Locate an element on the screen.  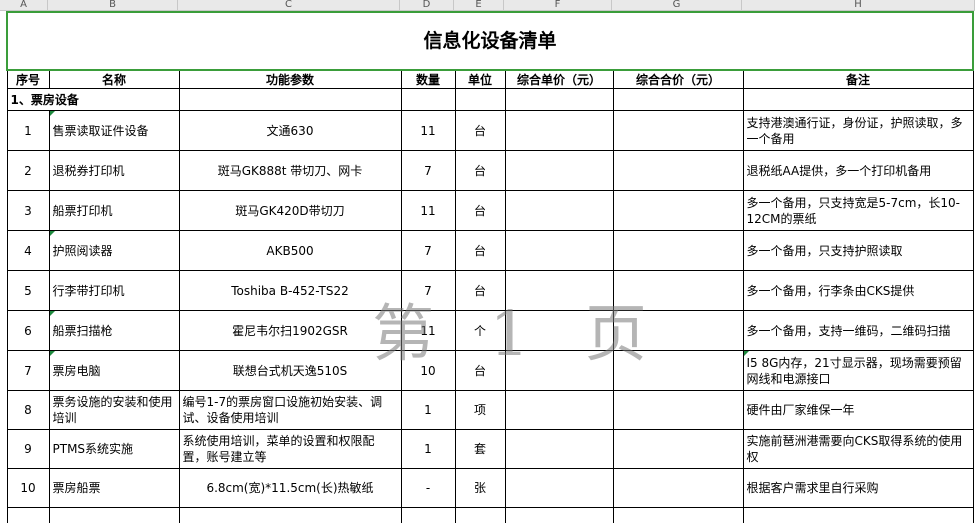
cell-note: 退税纸AA提供，多一个打印机备用 is located at coordinates (858, 170).